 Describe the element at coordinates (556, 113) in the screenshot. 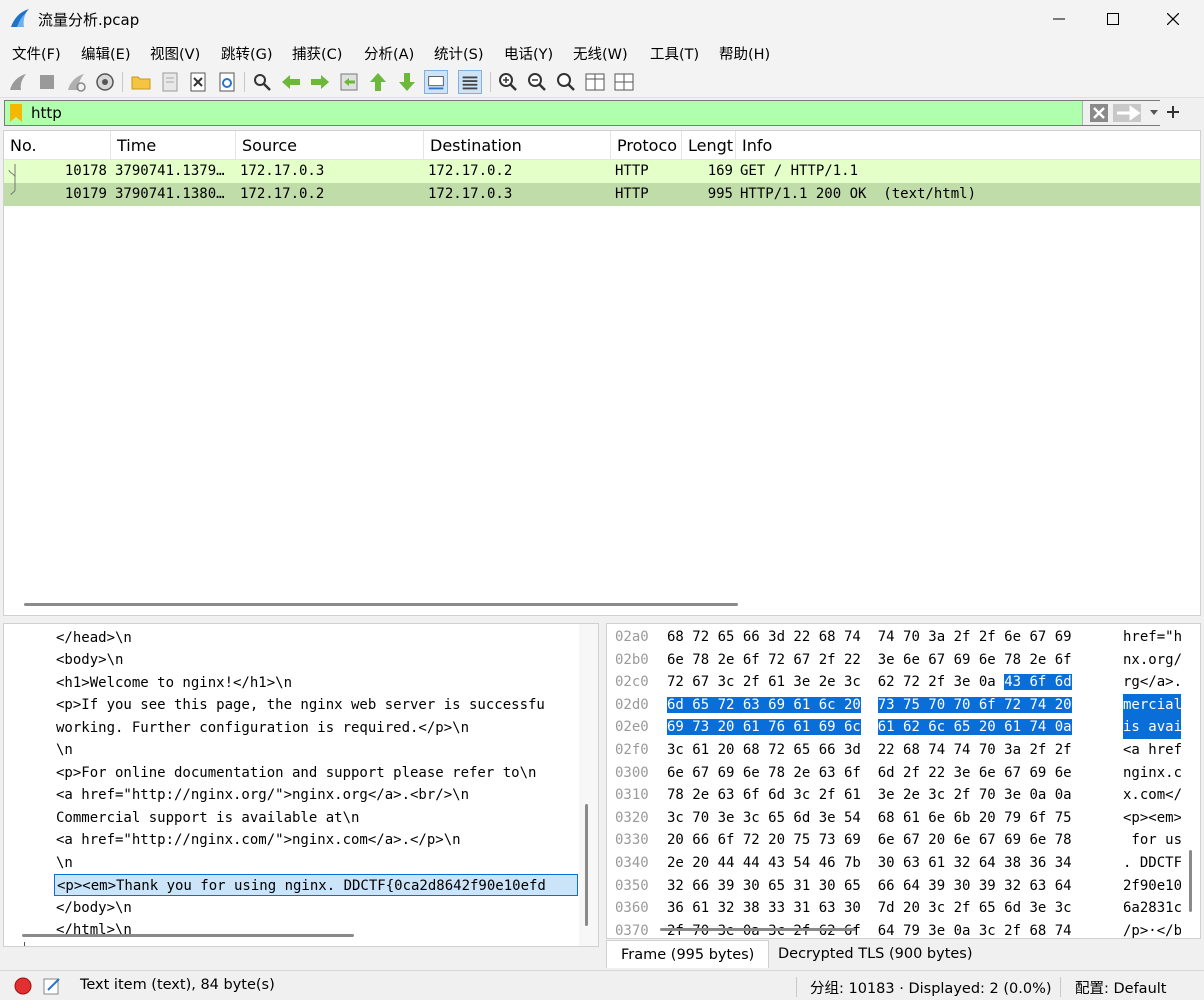

I see `display-filter-input` at that location.